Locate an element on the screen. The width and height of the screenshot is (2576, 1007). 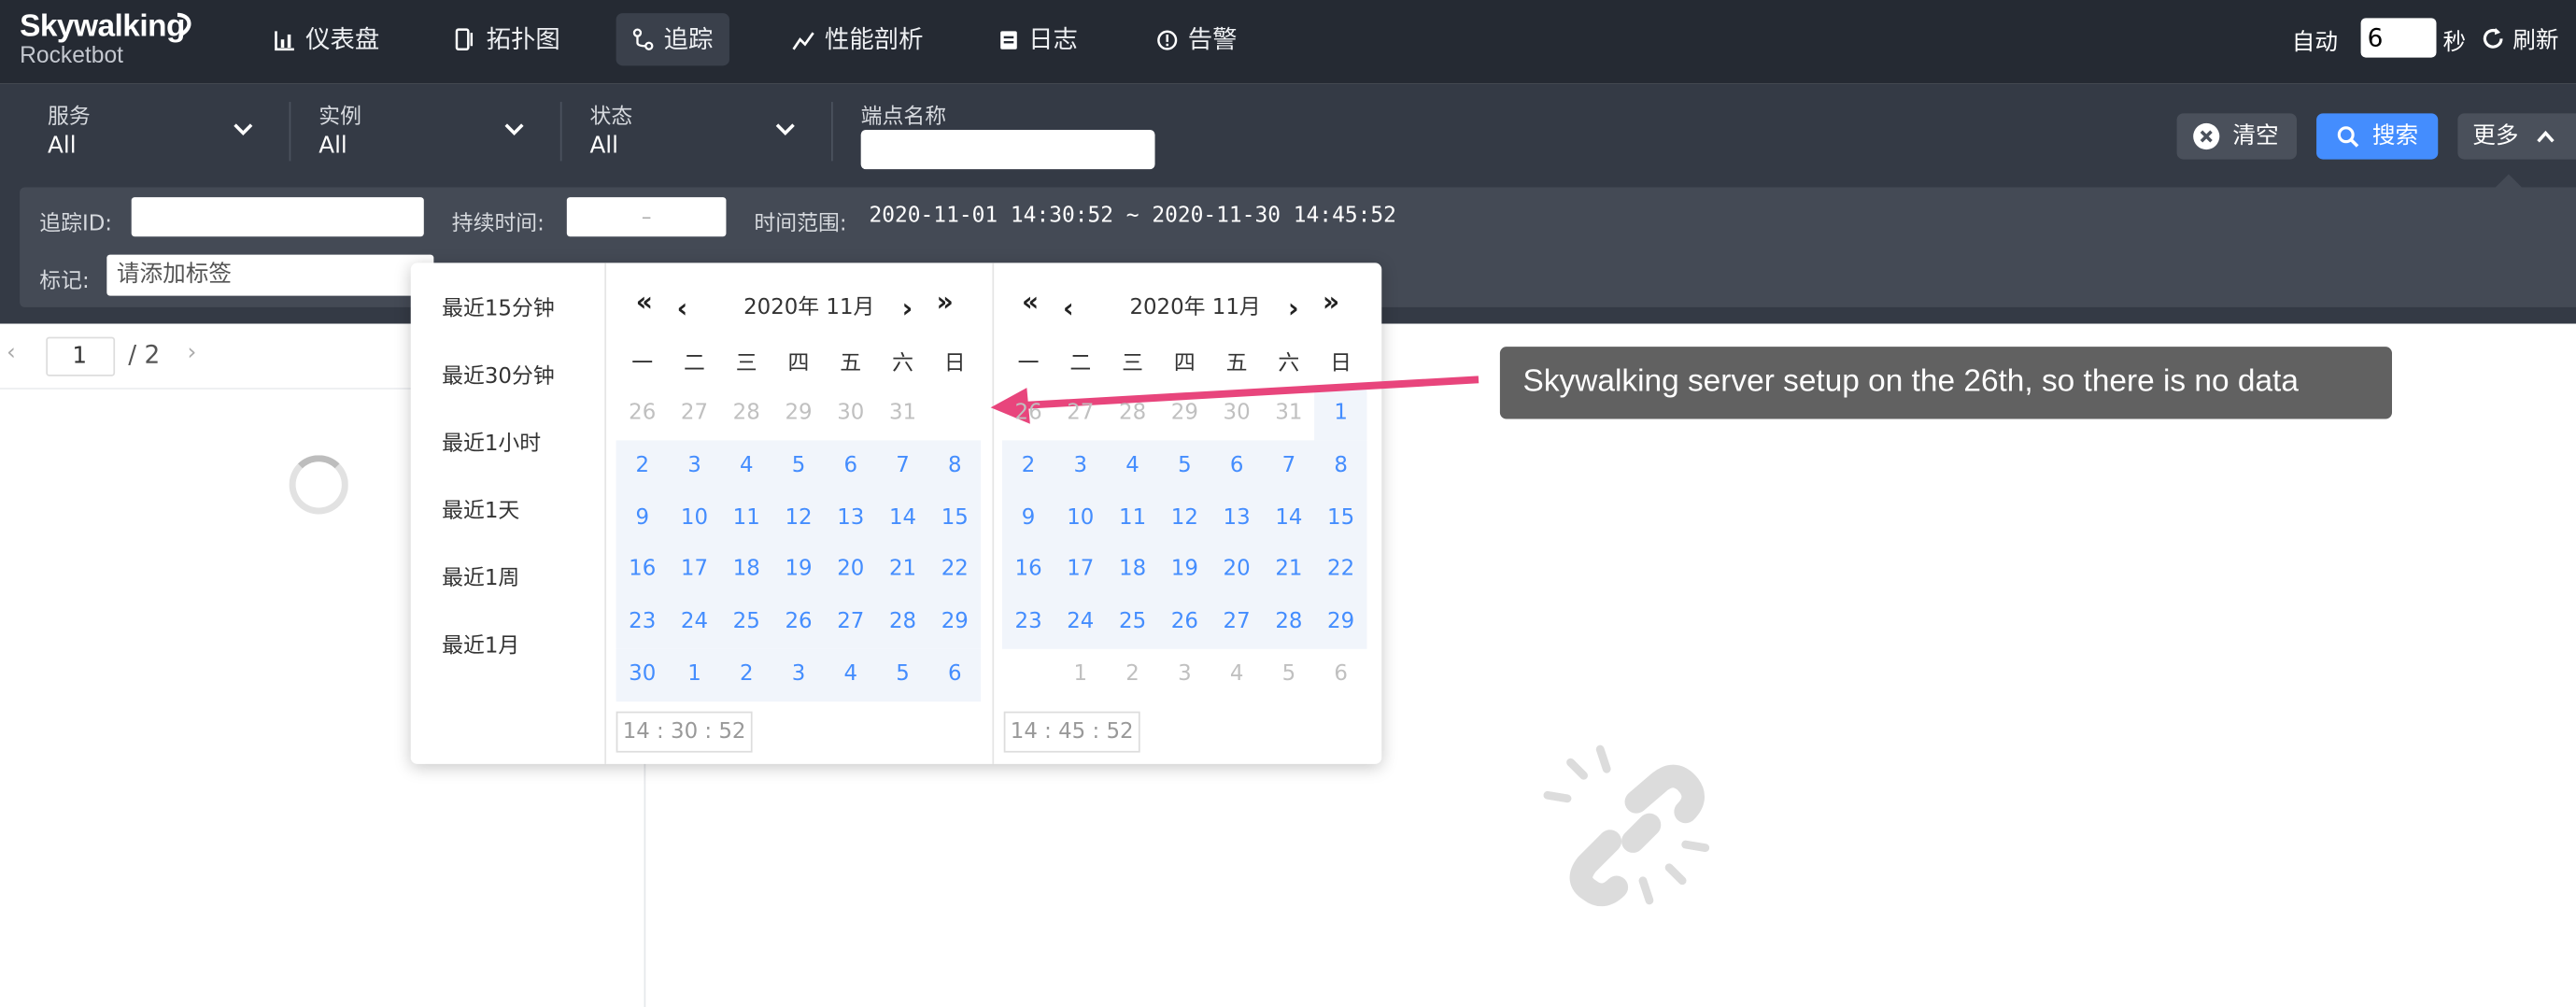
shortcut-item: 最近1天 is located at coordinates (480, 508).